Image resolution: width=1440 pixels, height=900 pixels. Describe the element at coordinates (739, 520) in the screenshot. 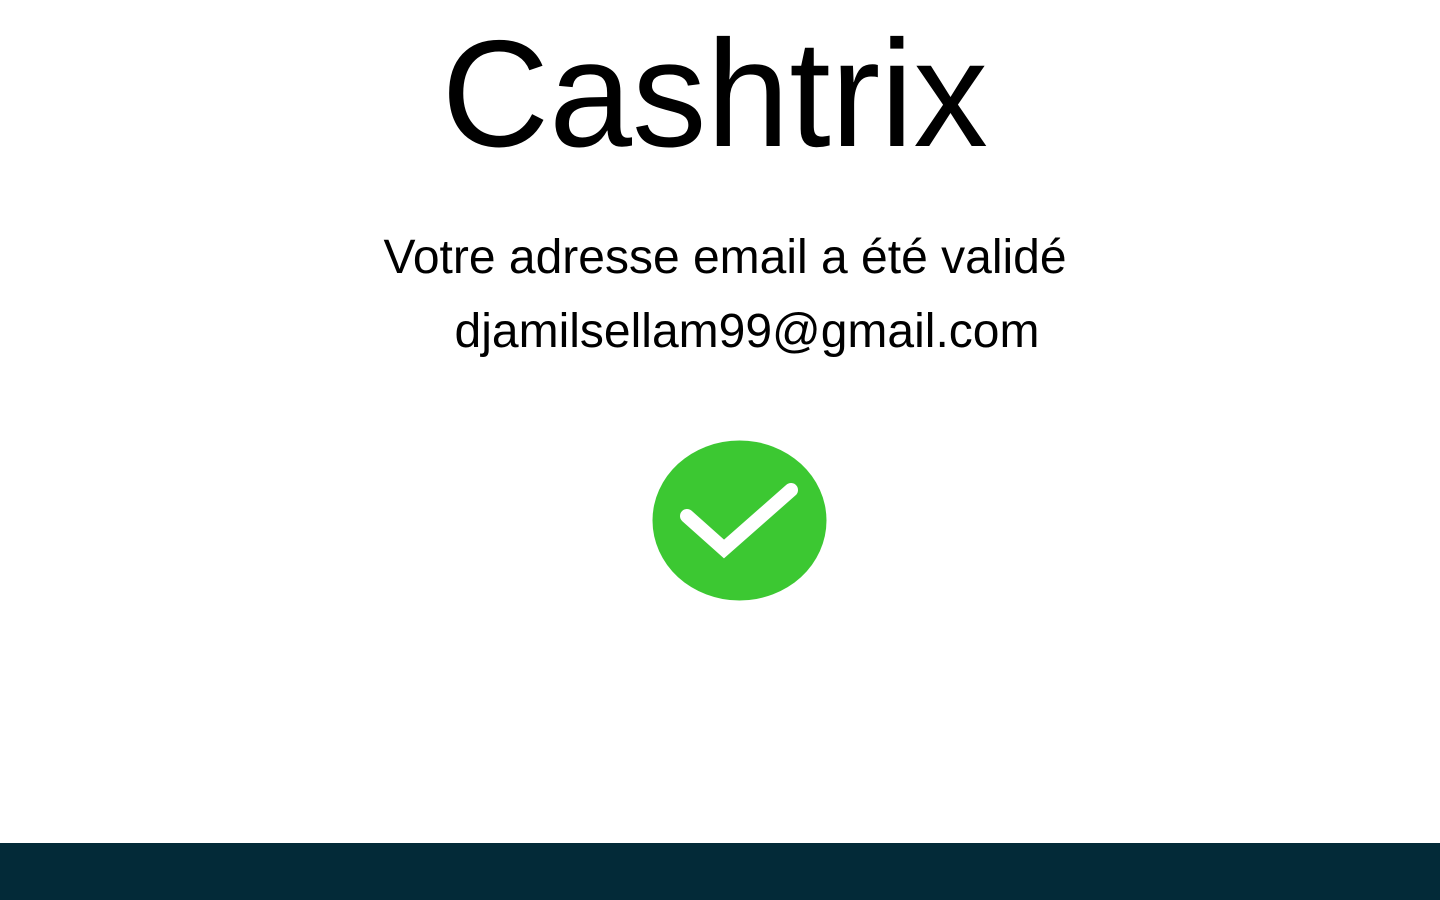

I see `check-circle-icon` at that location.